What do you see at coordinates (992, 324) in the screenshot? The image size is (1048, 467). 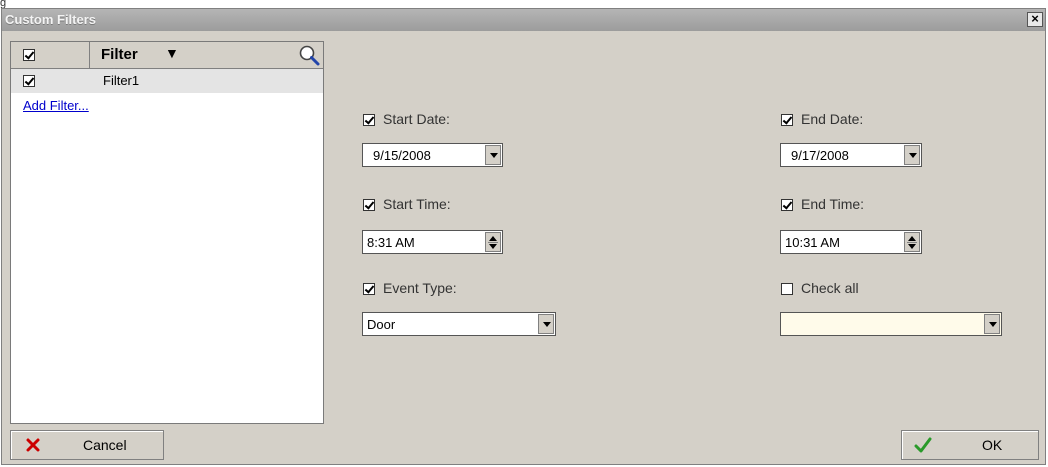 I see `check-all-dropdown-button` at bounding box center [992, 324].